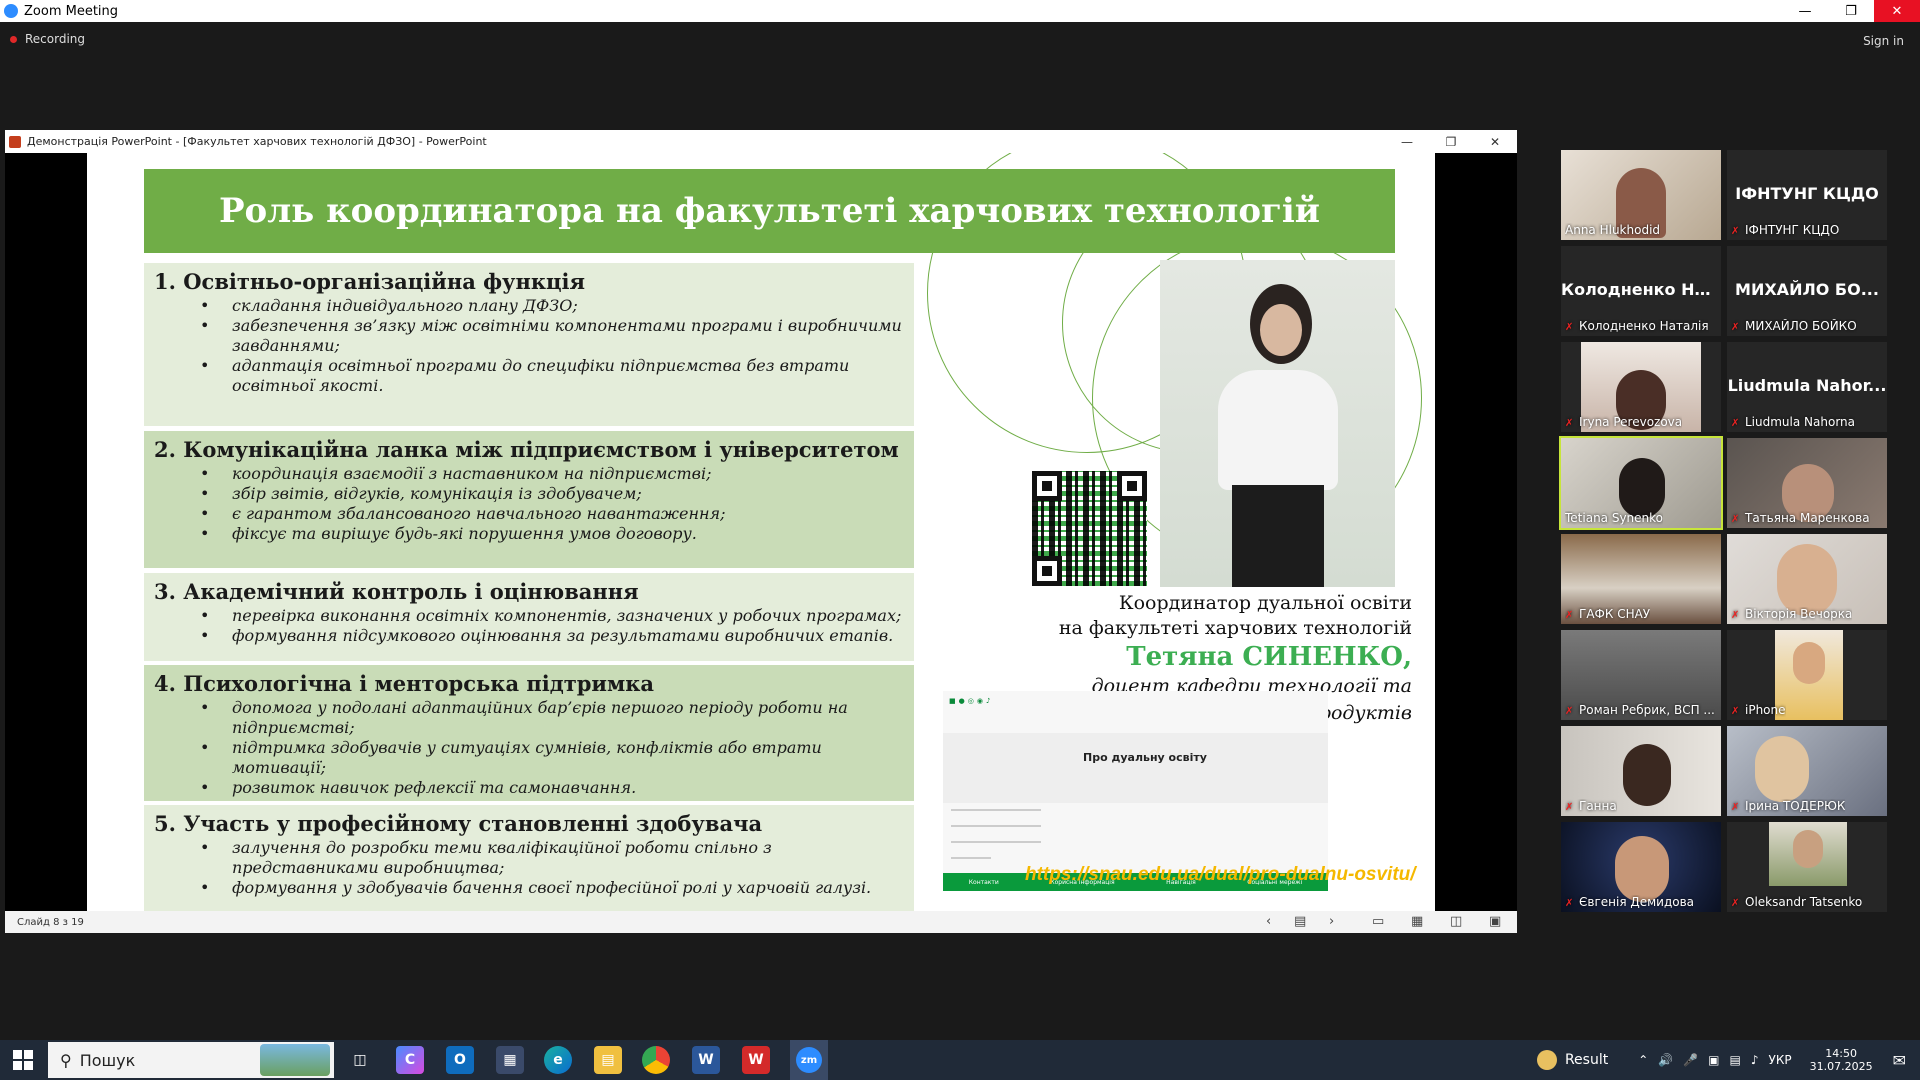 The width and height of the screenshot is (1920, 1080). I want to click on participant-tile: Колодненко На... ✗ Колодненко Наталія, so click(1641, 291).